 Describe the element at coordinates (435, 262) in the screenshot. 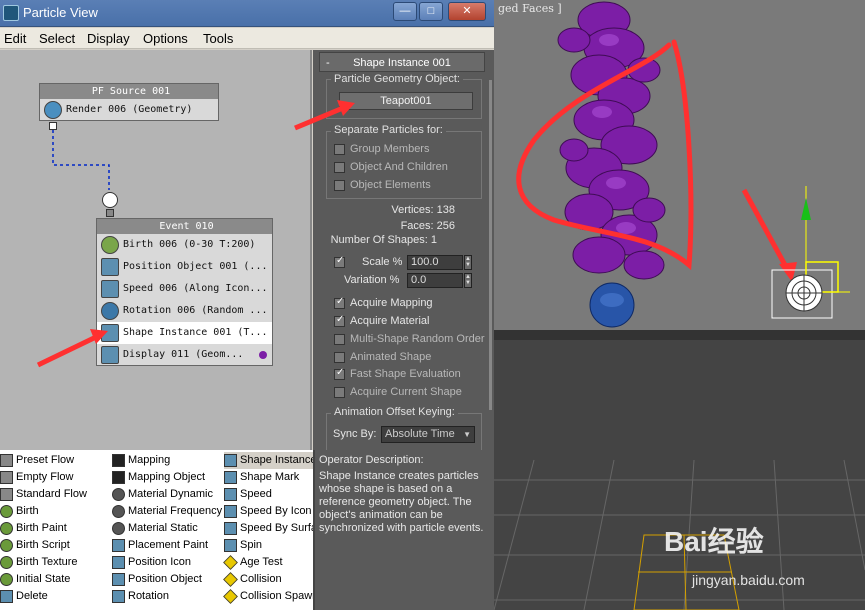

I see `scale-input: 100.0` at that location.